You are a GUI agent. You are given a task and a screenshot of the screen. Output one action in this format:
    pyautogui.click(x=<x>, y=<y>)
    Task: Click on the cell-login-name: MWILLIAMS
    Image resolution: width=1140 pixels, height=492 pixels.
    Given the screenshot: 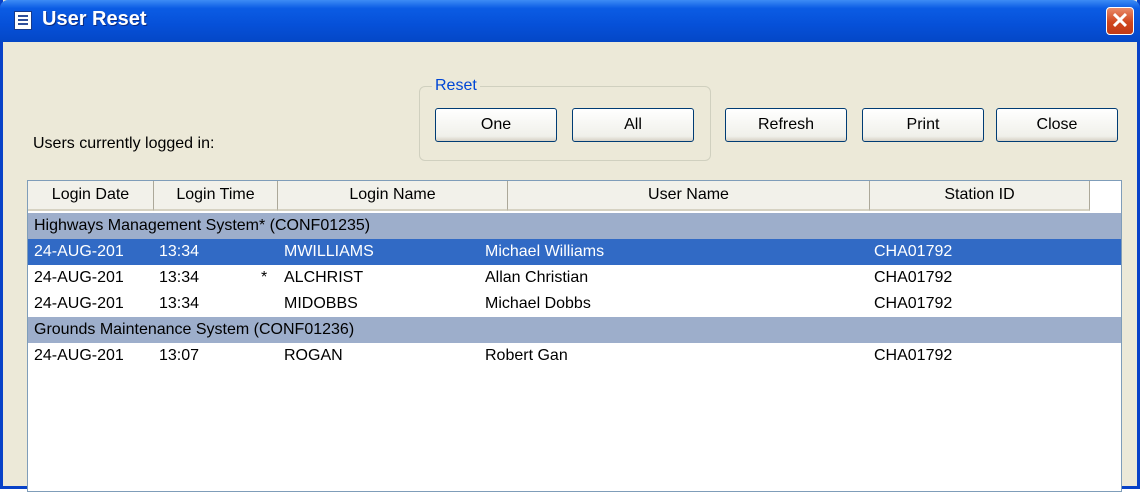 What is the action you would take?
    pyautogui.click(x=329, y=251)
    